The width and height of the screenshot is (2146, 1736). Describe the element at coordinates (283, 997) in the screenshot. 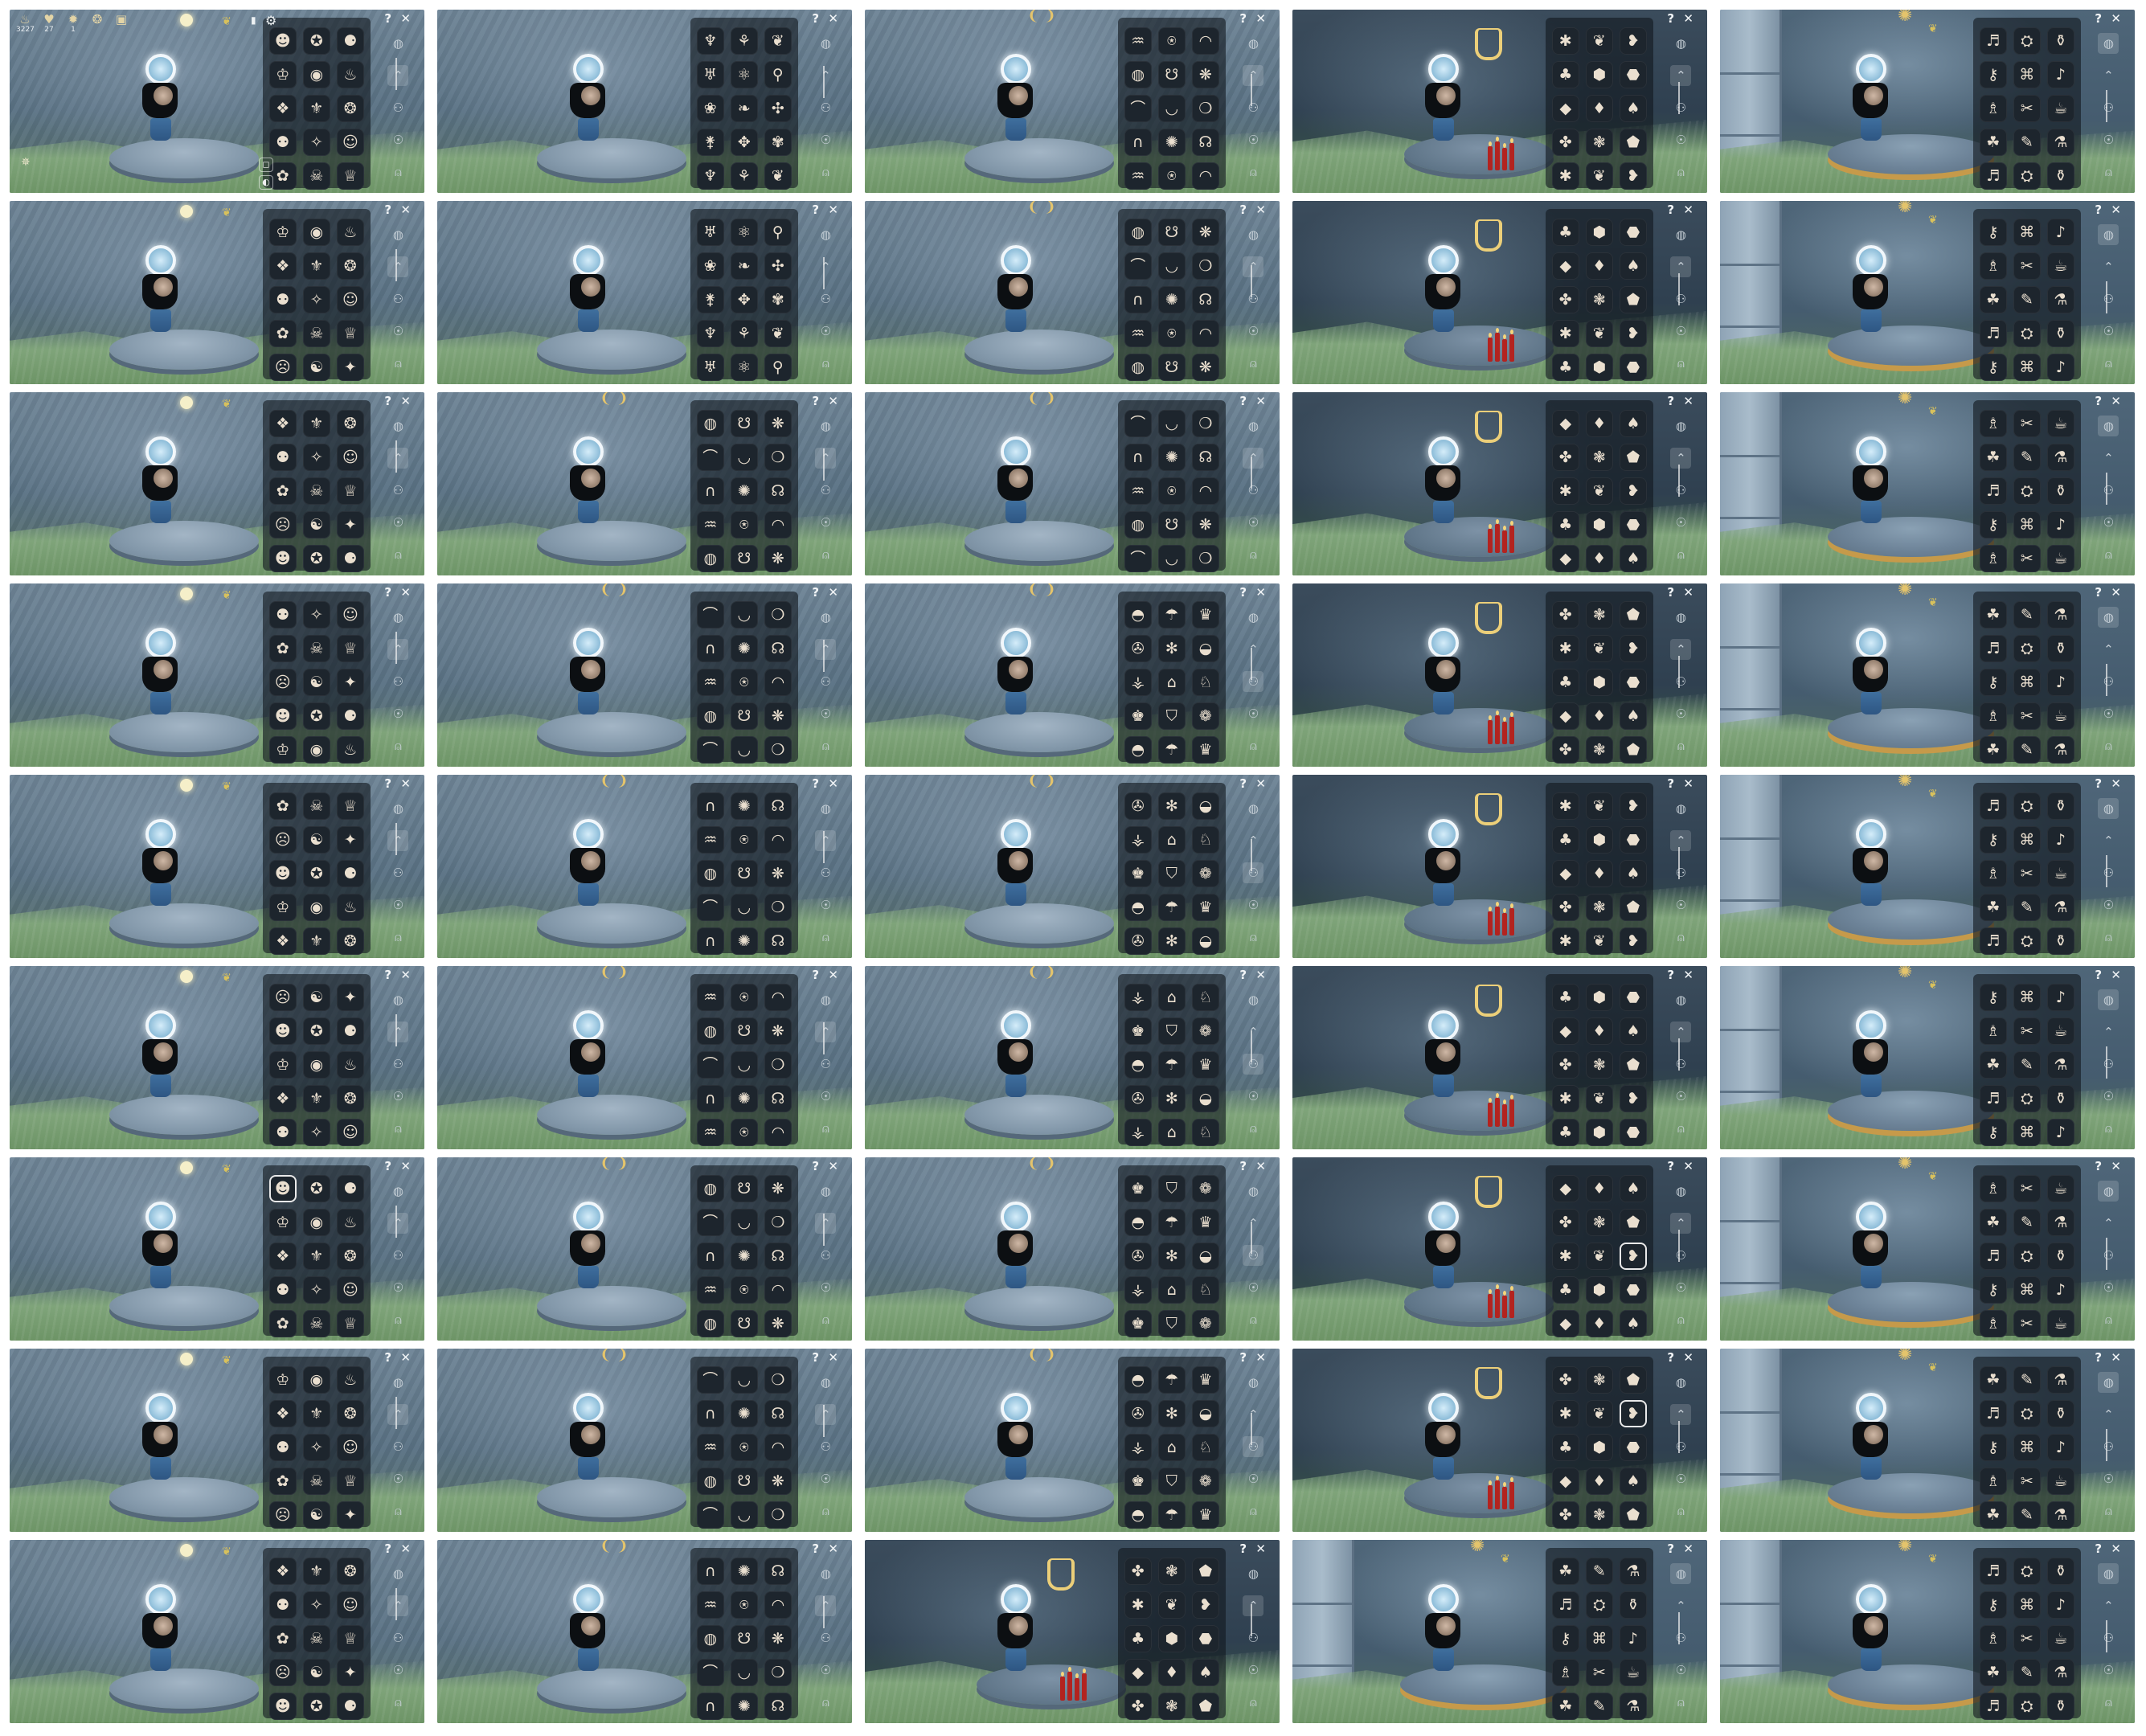

I see `closet-slot: ☹` at that location.